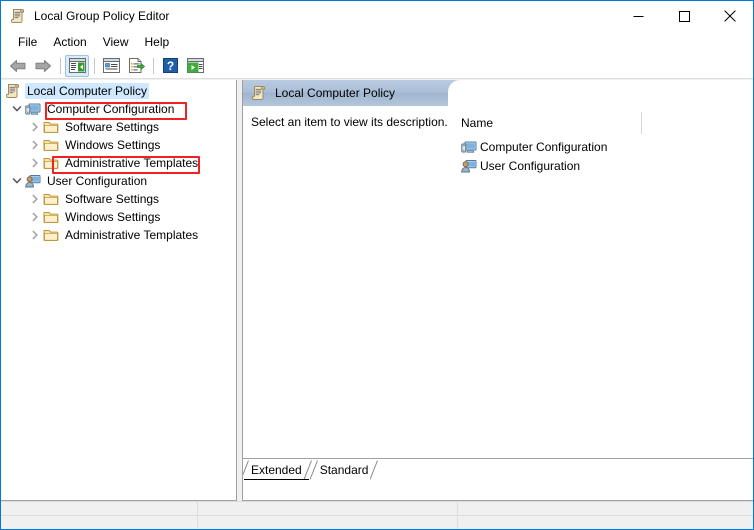 This screenshot has width=754, height=530. I want to click on tree-item-computer-configuration: Computer Configuration, so click(118, 109).